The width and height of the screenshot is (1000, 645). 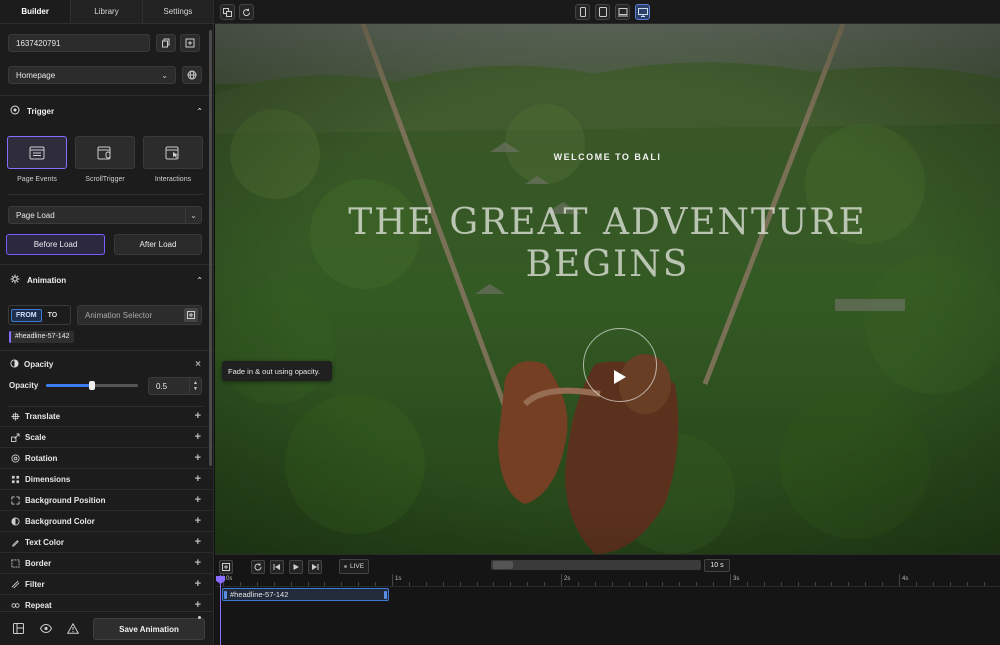 I want to click on property-label: Background Position, so click(x=65, y=500).